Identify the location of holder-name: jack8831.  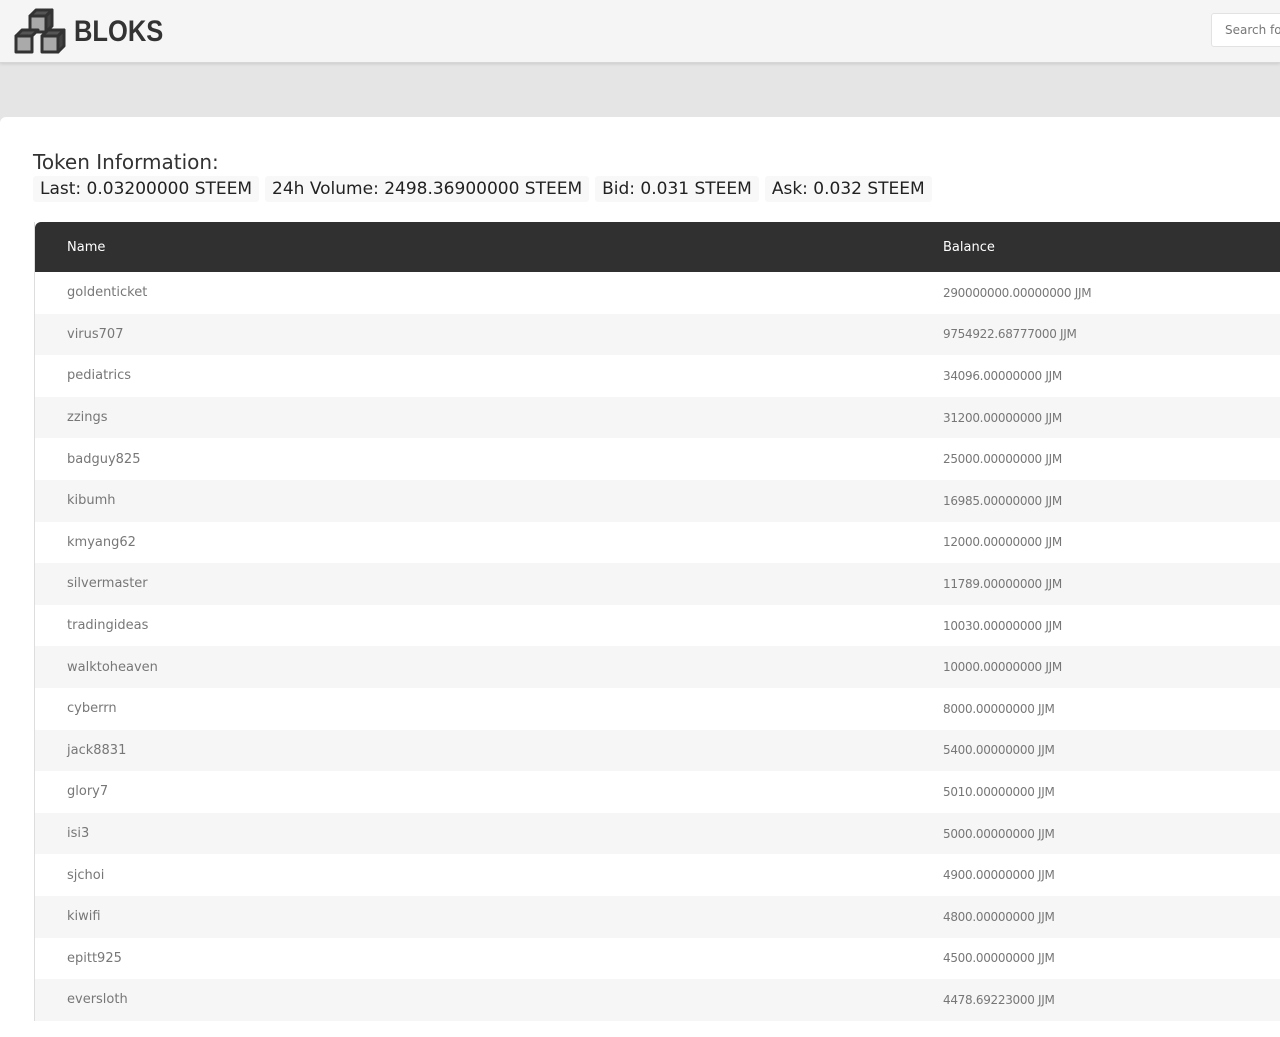
(489, 750).